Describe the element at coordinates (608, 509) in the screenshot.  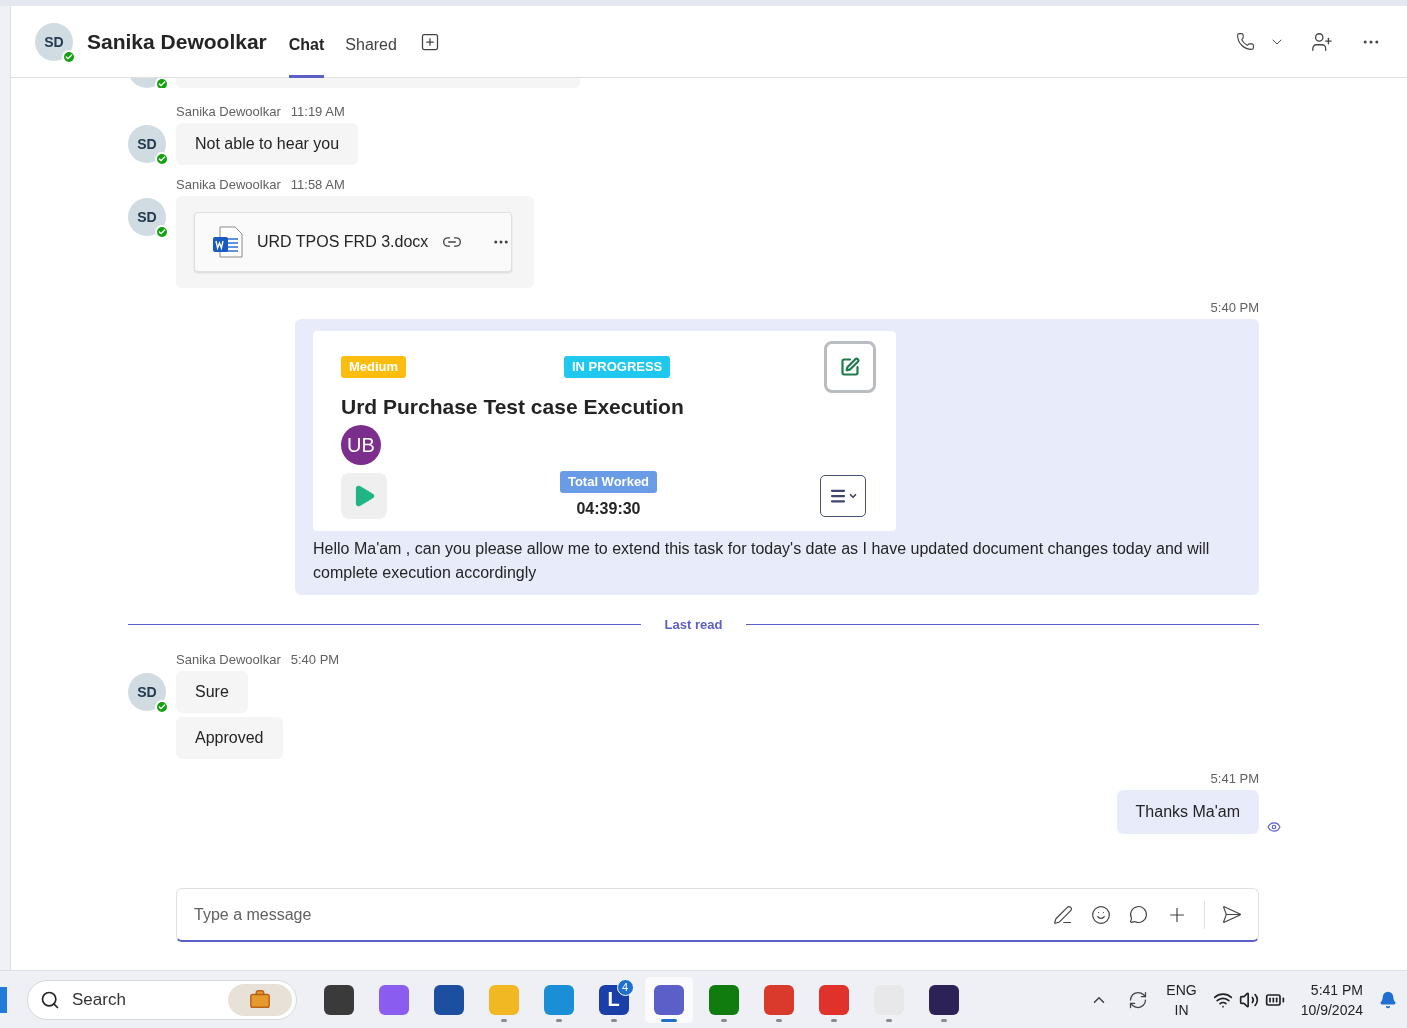
I see `total-worked-time: 04:39:30` at that location.